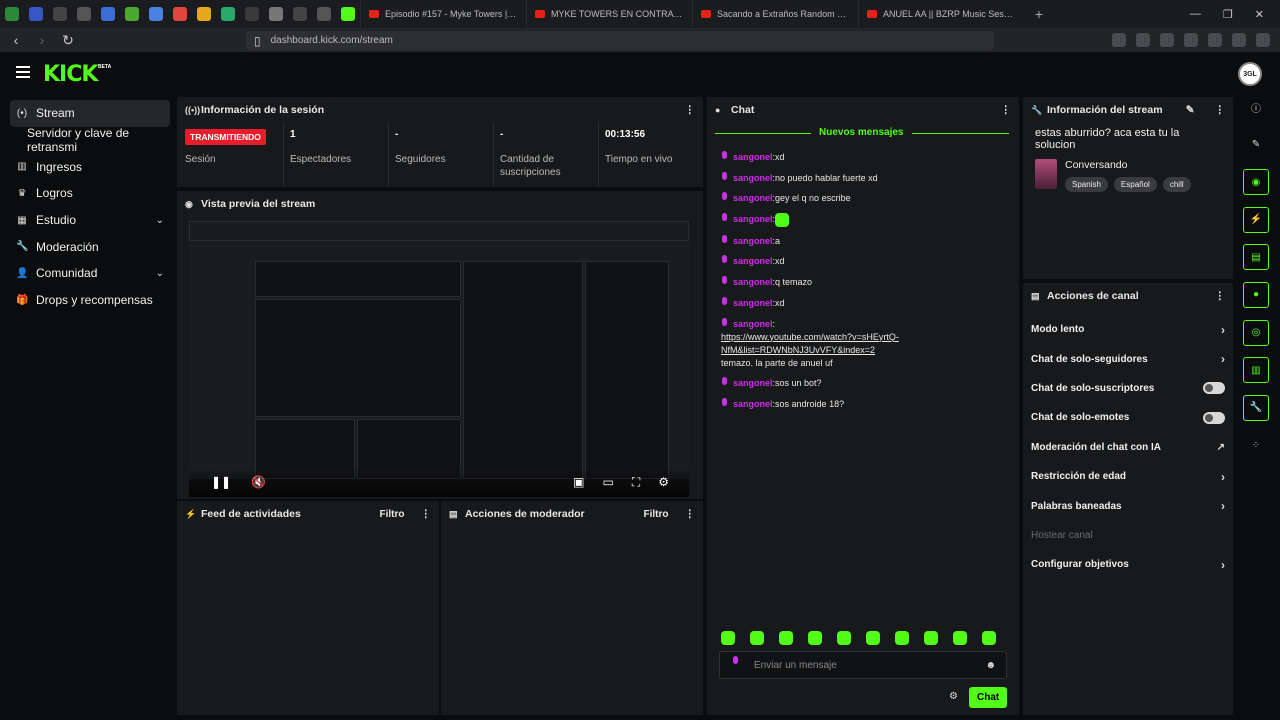  I want to click on minimize-button: —, so click(1195, 14).